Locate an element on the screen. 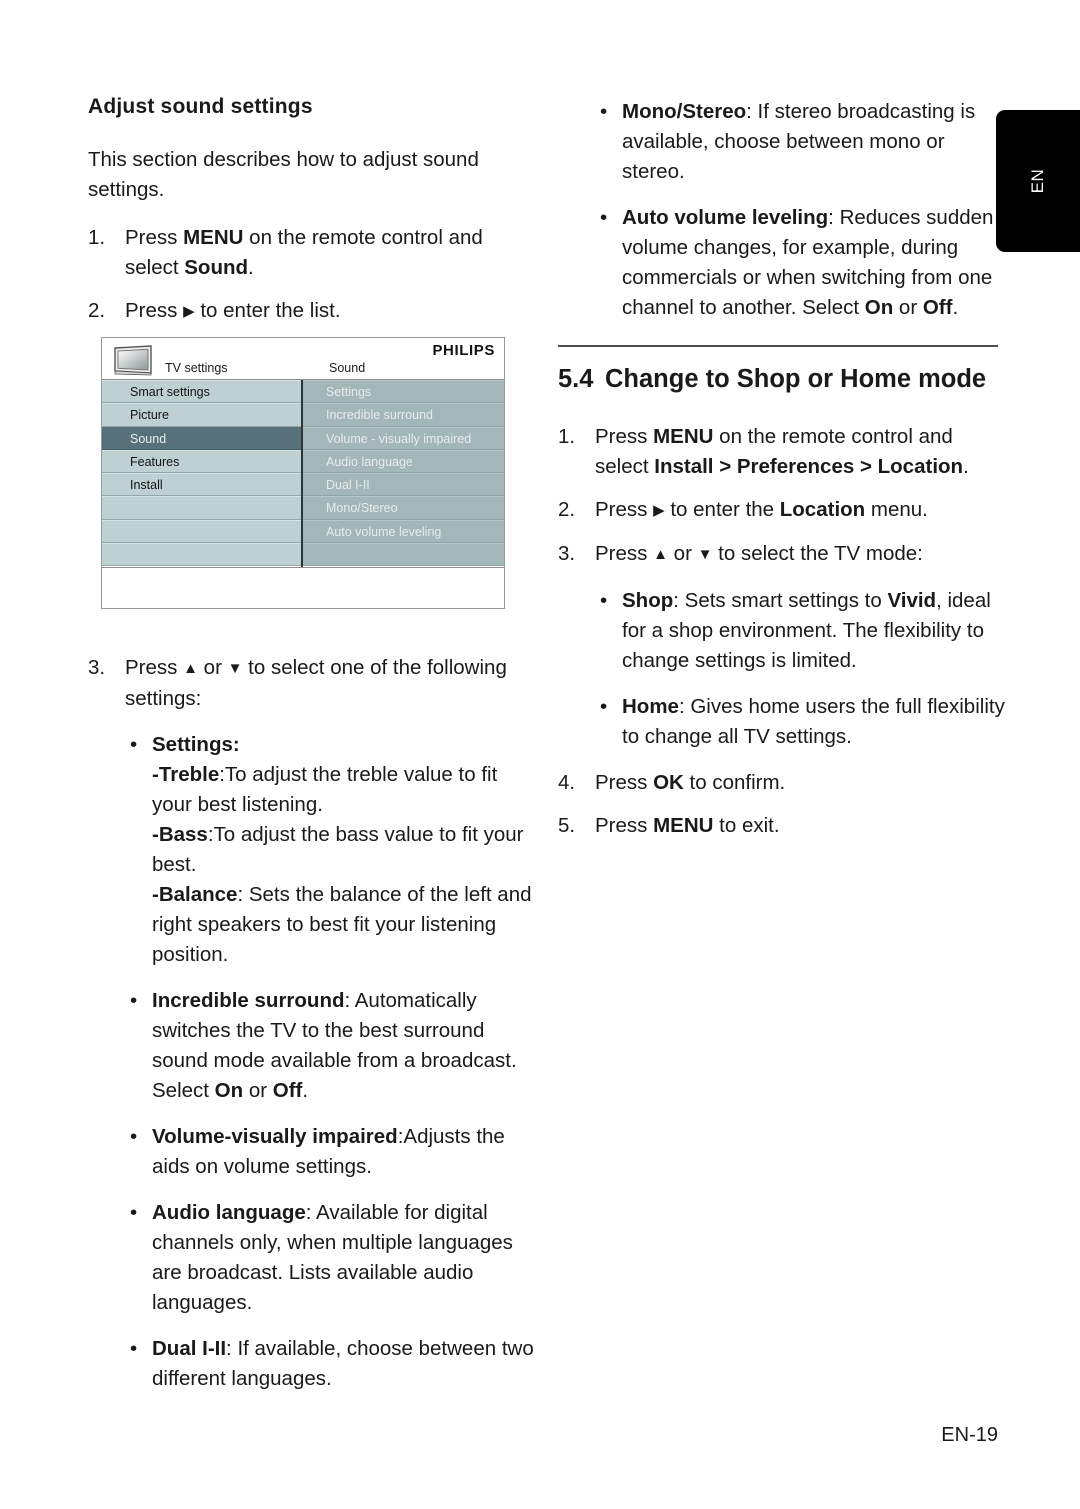  tv-menu-item: Mono/Stereo is located at coordinates (403, 508).